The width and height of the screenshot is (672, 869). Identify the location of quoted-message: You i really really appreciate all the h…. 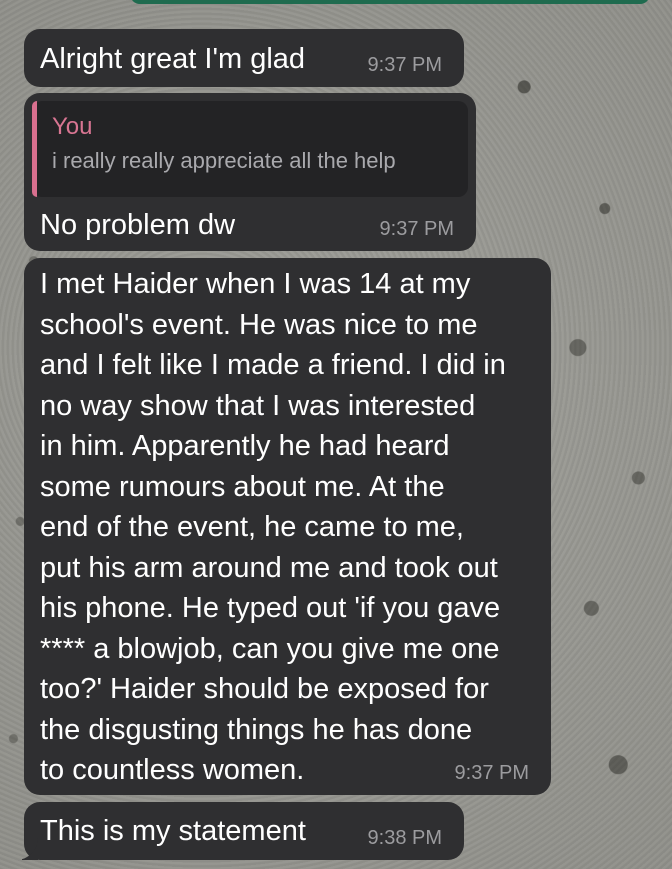
(250, 149).